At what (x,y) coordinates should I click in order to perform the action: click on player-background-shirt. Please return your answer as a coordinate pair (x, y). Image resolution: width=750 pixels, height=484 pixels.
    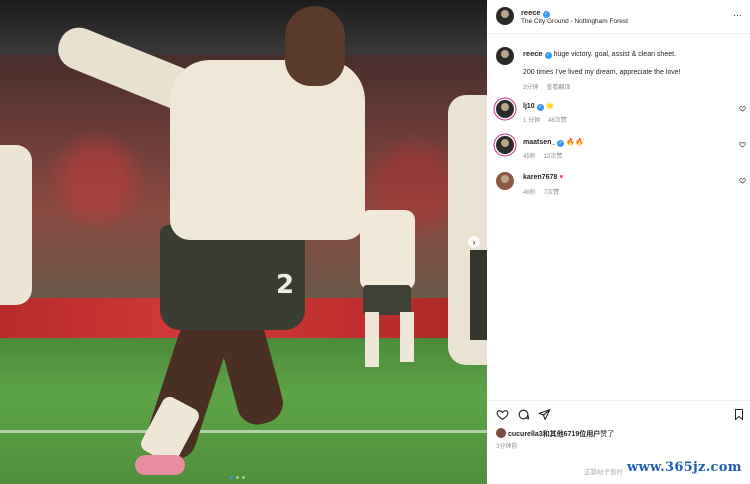
    Looking at the image, I should click on (387, 250).